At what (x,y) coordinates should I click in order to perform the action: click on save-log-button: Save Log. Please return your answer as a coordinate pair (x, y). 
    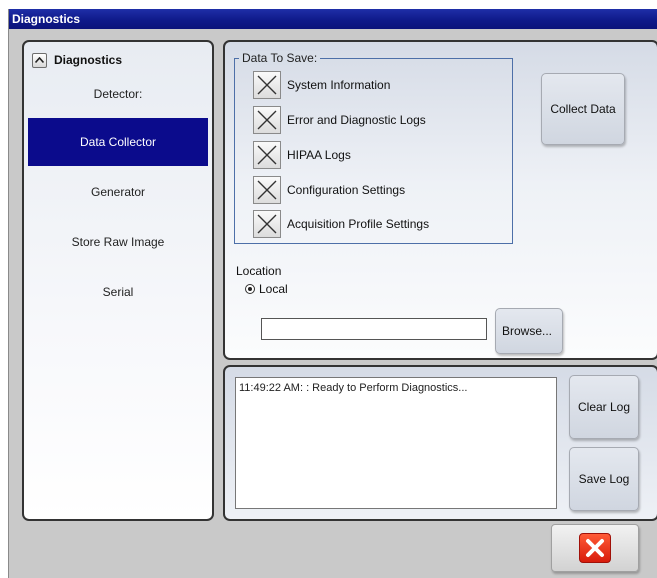
    Looking at the image, I should click on (604, 479).